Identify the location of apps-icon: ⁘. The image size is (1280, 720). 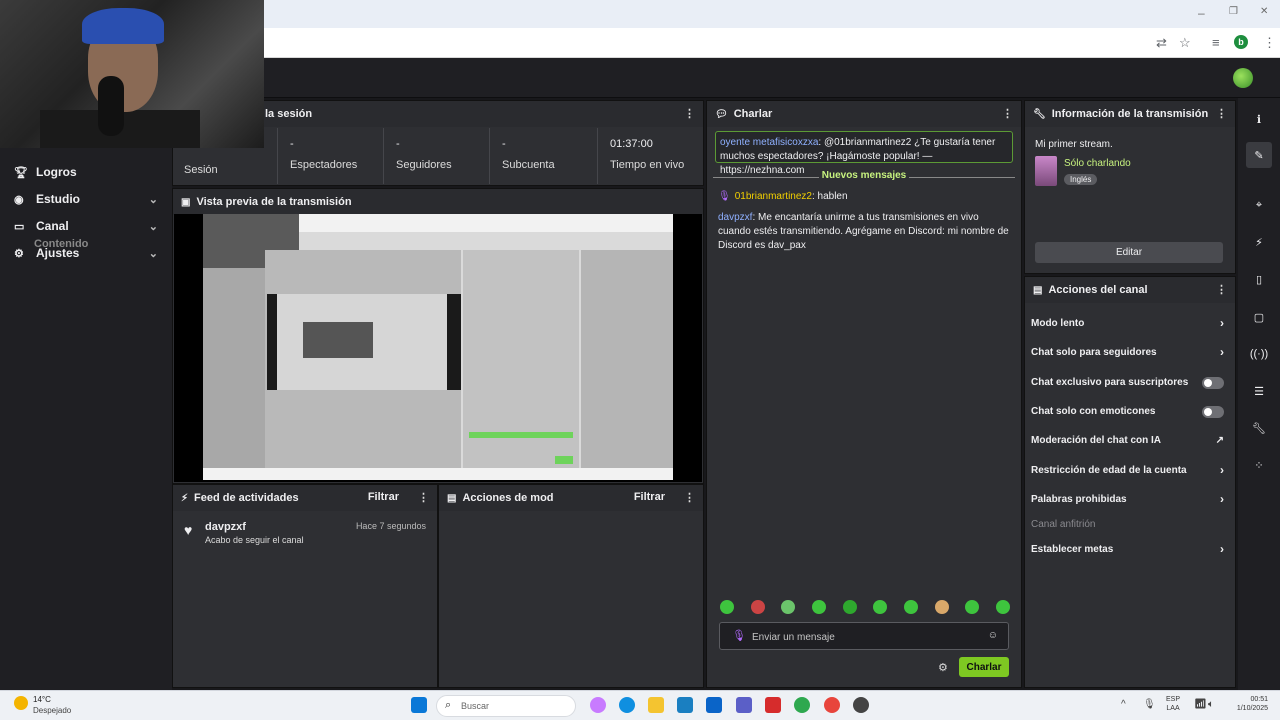
(1259, 465).